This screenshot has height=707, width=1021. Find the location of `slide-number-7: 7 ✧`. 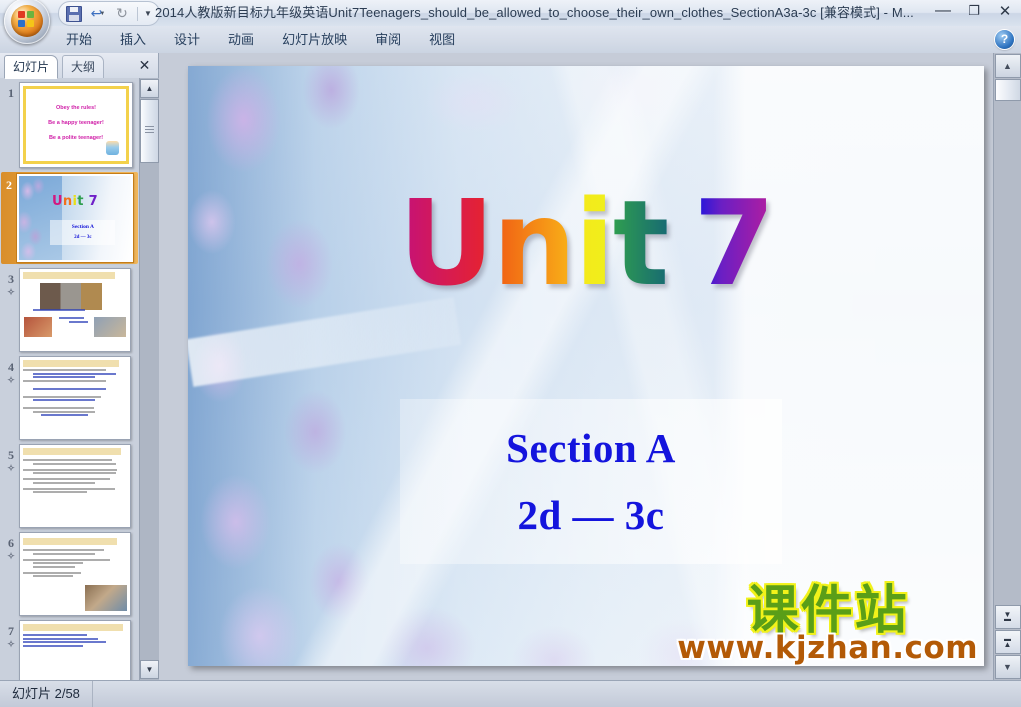

slide-number-7: 7 ✧ is located at coordinates (11, 634).